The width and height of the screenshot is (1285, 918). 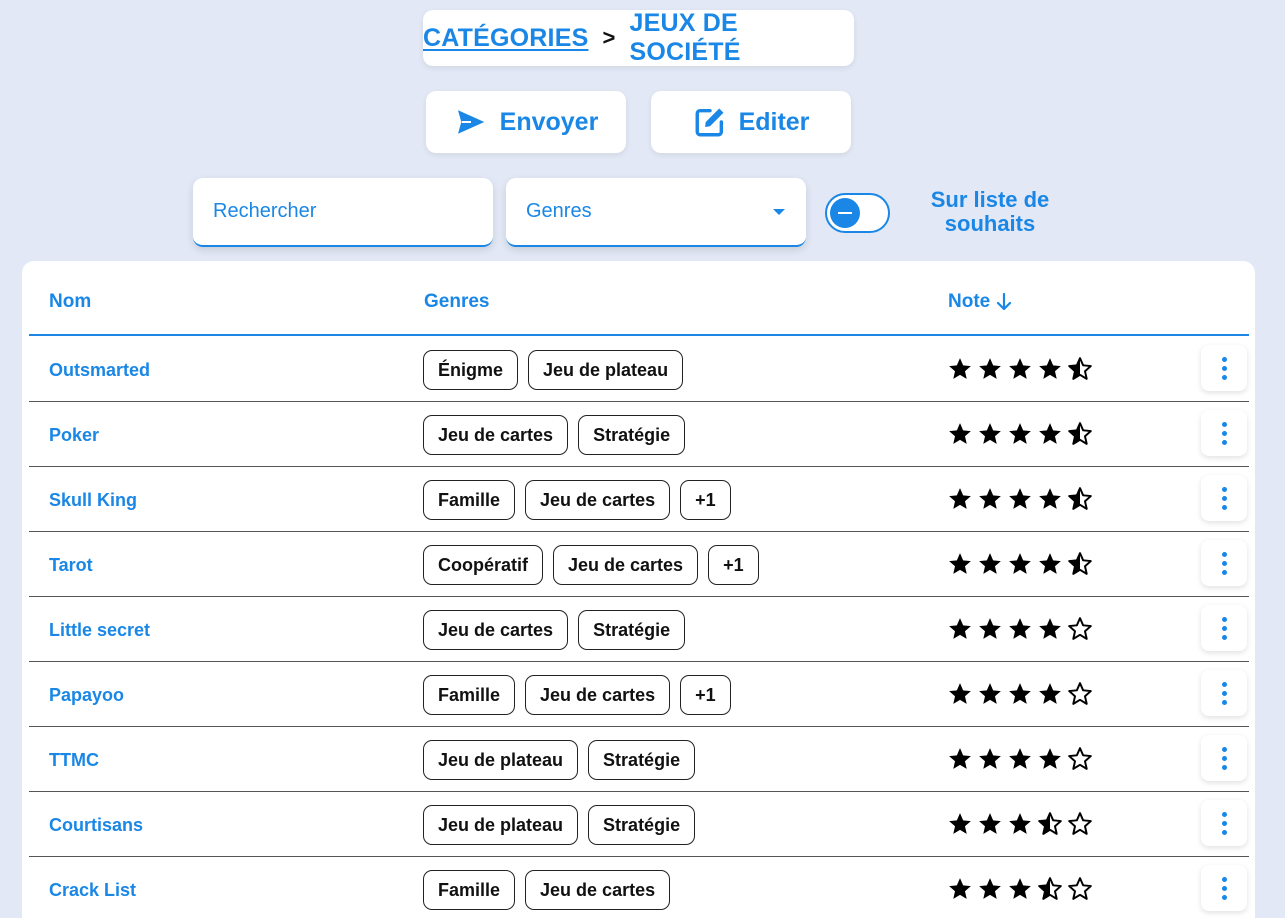 What do you see at coordinates (74, 760) in the screenshot?
I see `game-name-link: TTMC` at bounding box center [74, 760].